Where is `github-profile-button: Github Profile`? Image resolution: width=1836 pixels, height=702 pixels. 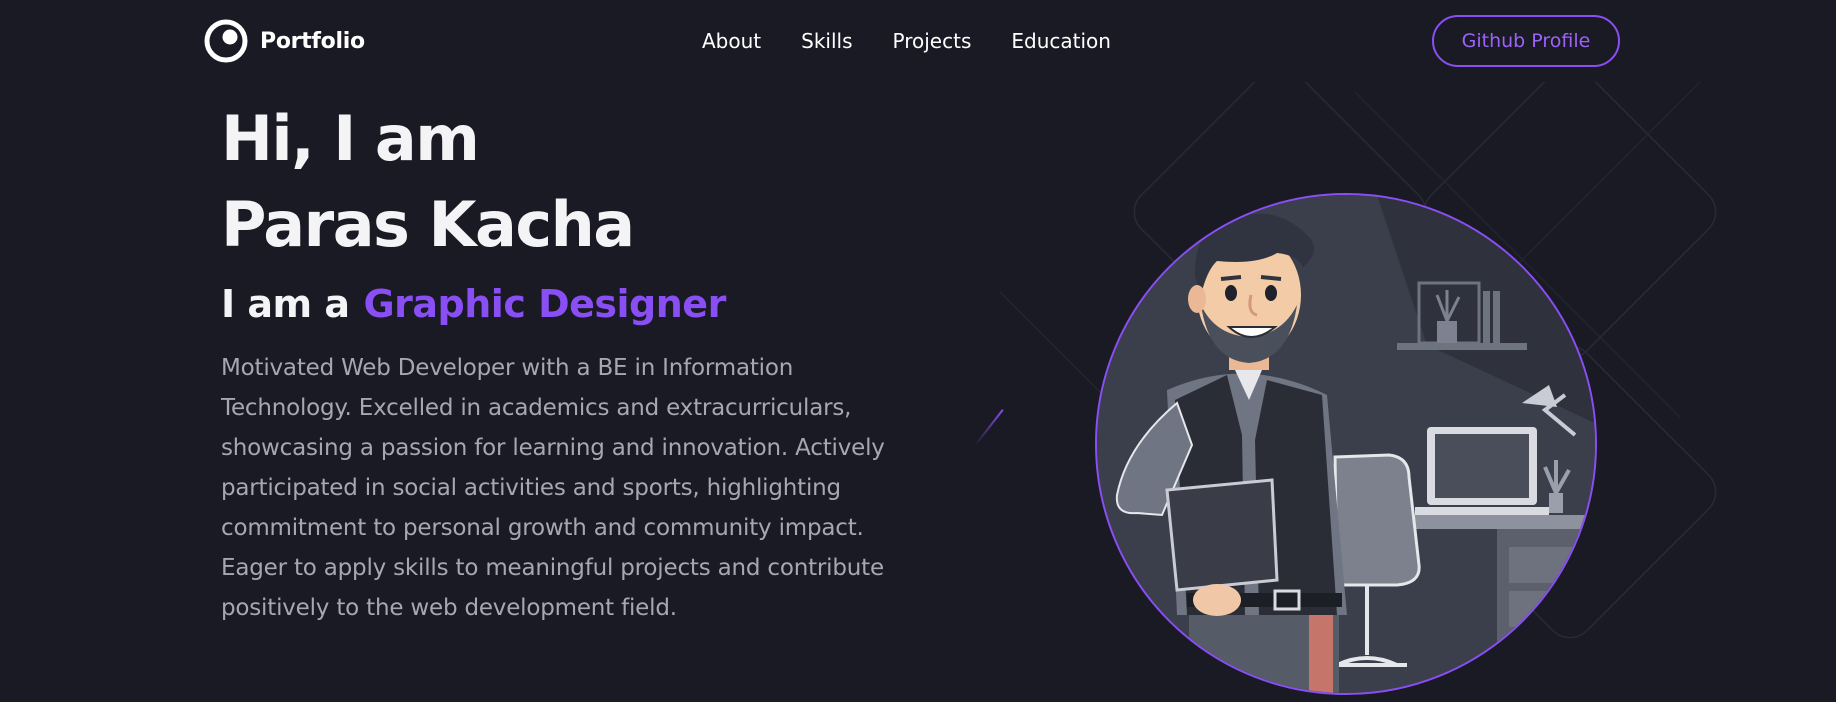
github-profile-button: Github Profile is located at coordinates (1526, 41).